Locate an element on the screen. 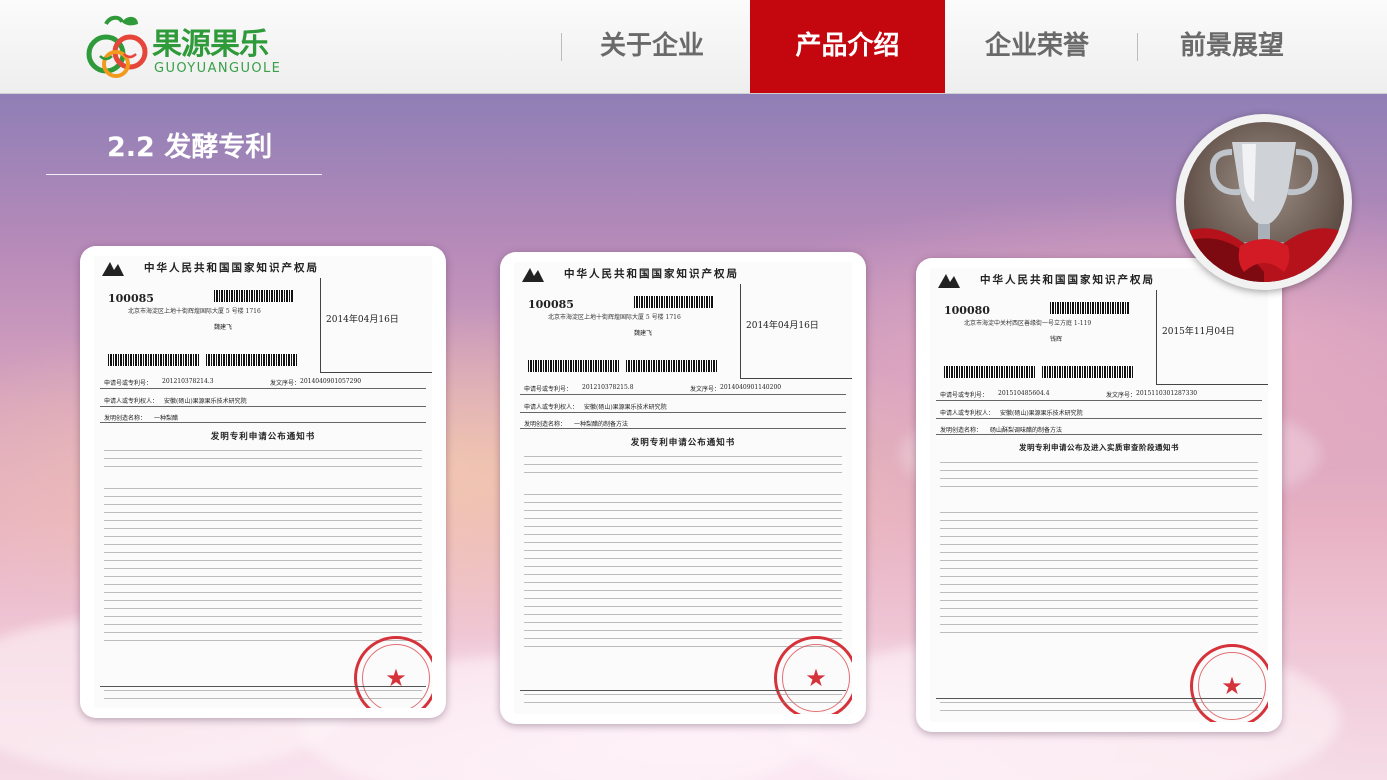 This screenshot has height=780, width=1387. doc-no: 2014040901140200 is located at coordinates (751, 387).